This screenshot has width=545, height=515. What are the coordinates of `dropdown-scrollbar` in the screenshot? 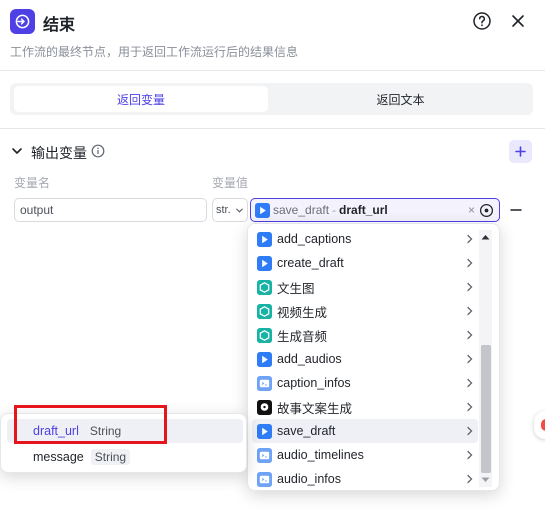 It's located at (485, 358).